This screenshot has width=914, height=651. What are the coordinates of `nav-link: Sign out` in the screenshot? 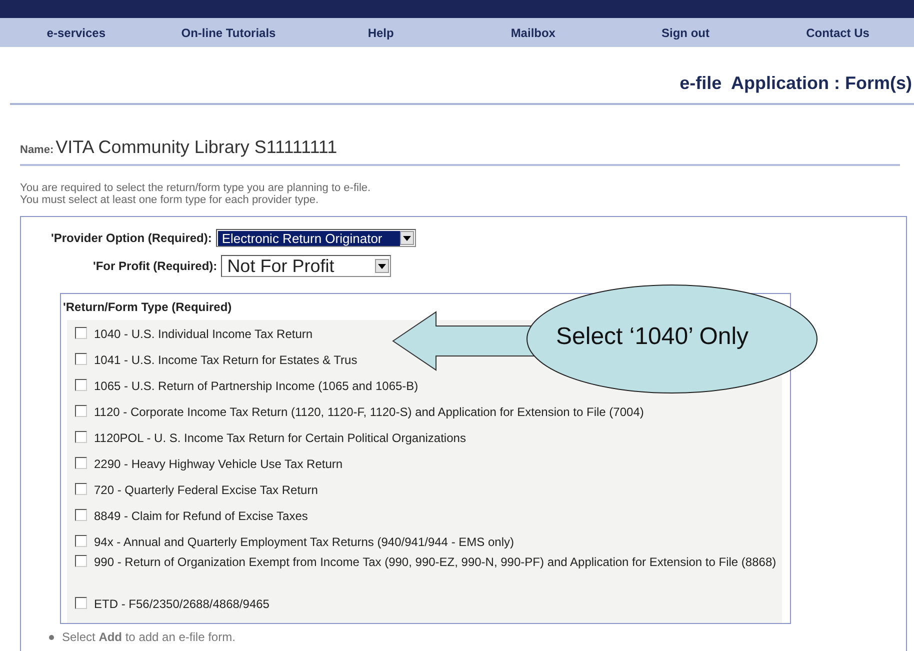 It's located at (685, 33).